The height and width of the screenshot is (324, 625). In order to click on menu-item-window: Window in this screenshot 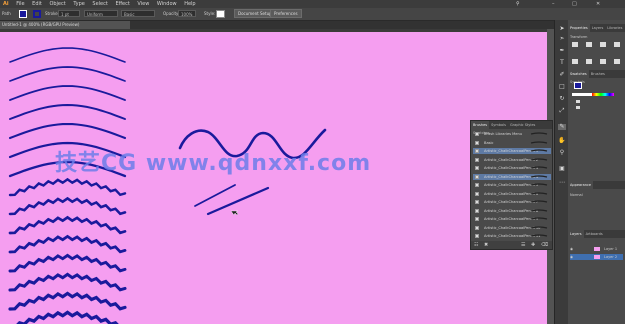, I will do `click(167, 4)`.